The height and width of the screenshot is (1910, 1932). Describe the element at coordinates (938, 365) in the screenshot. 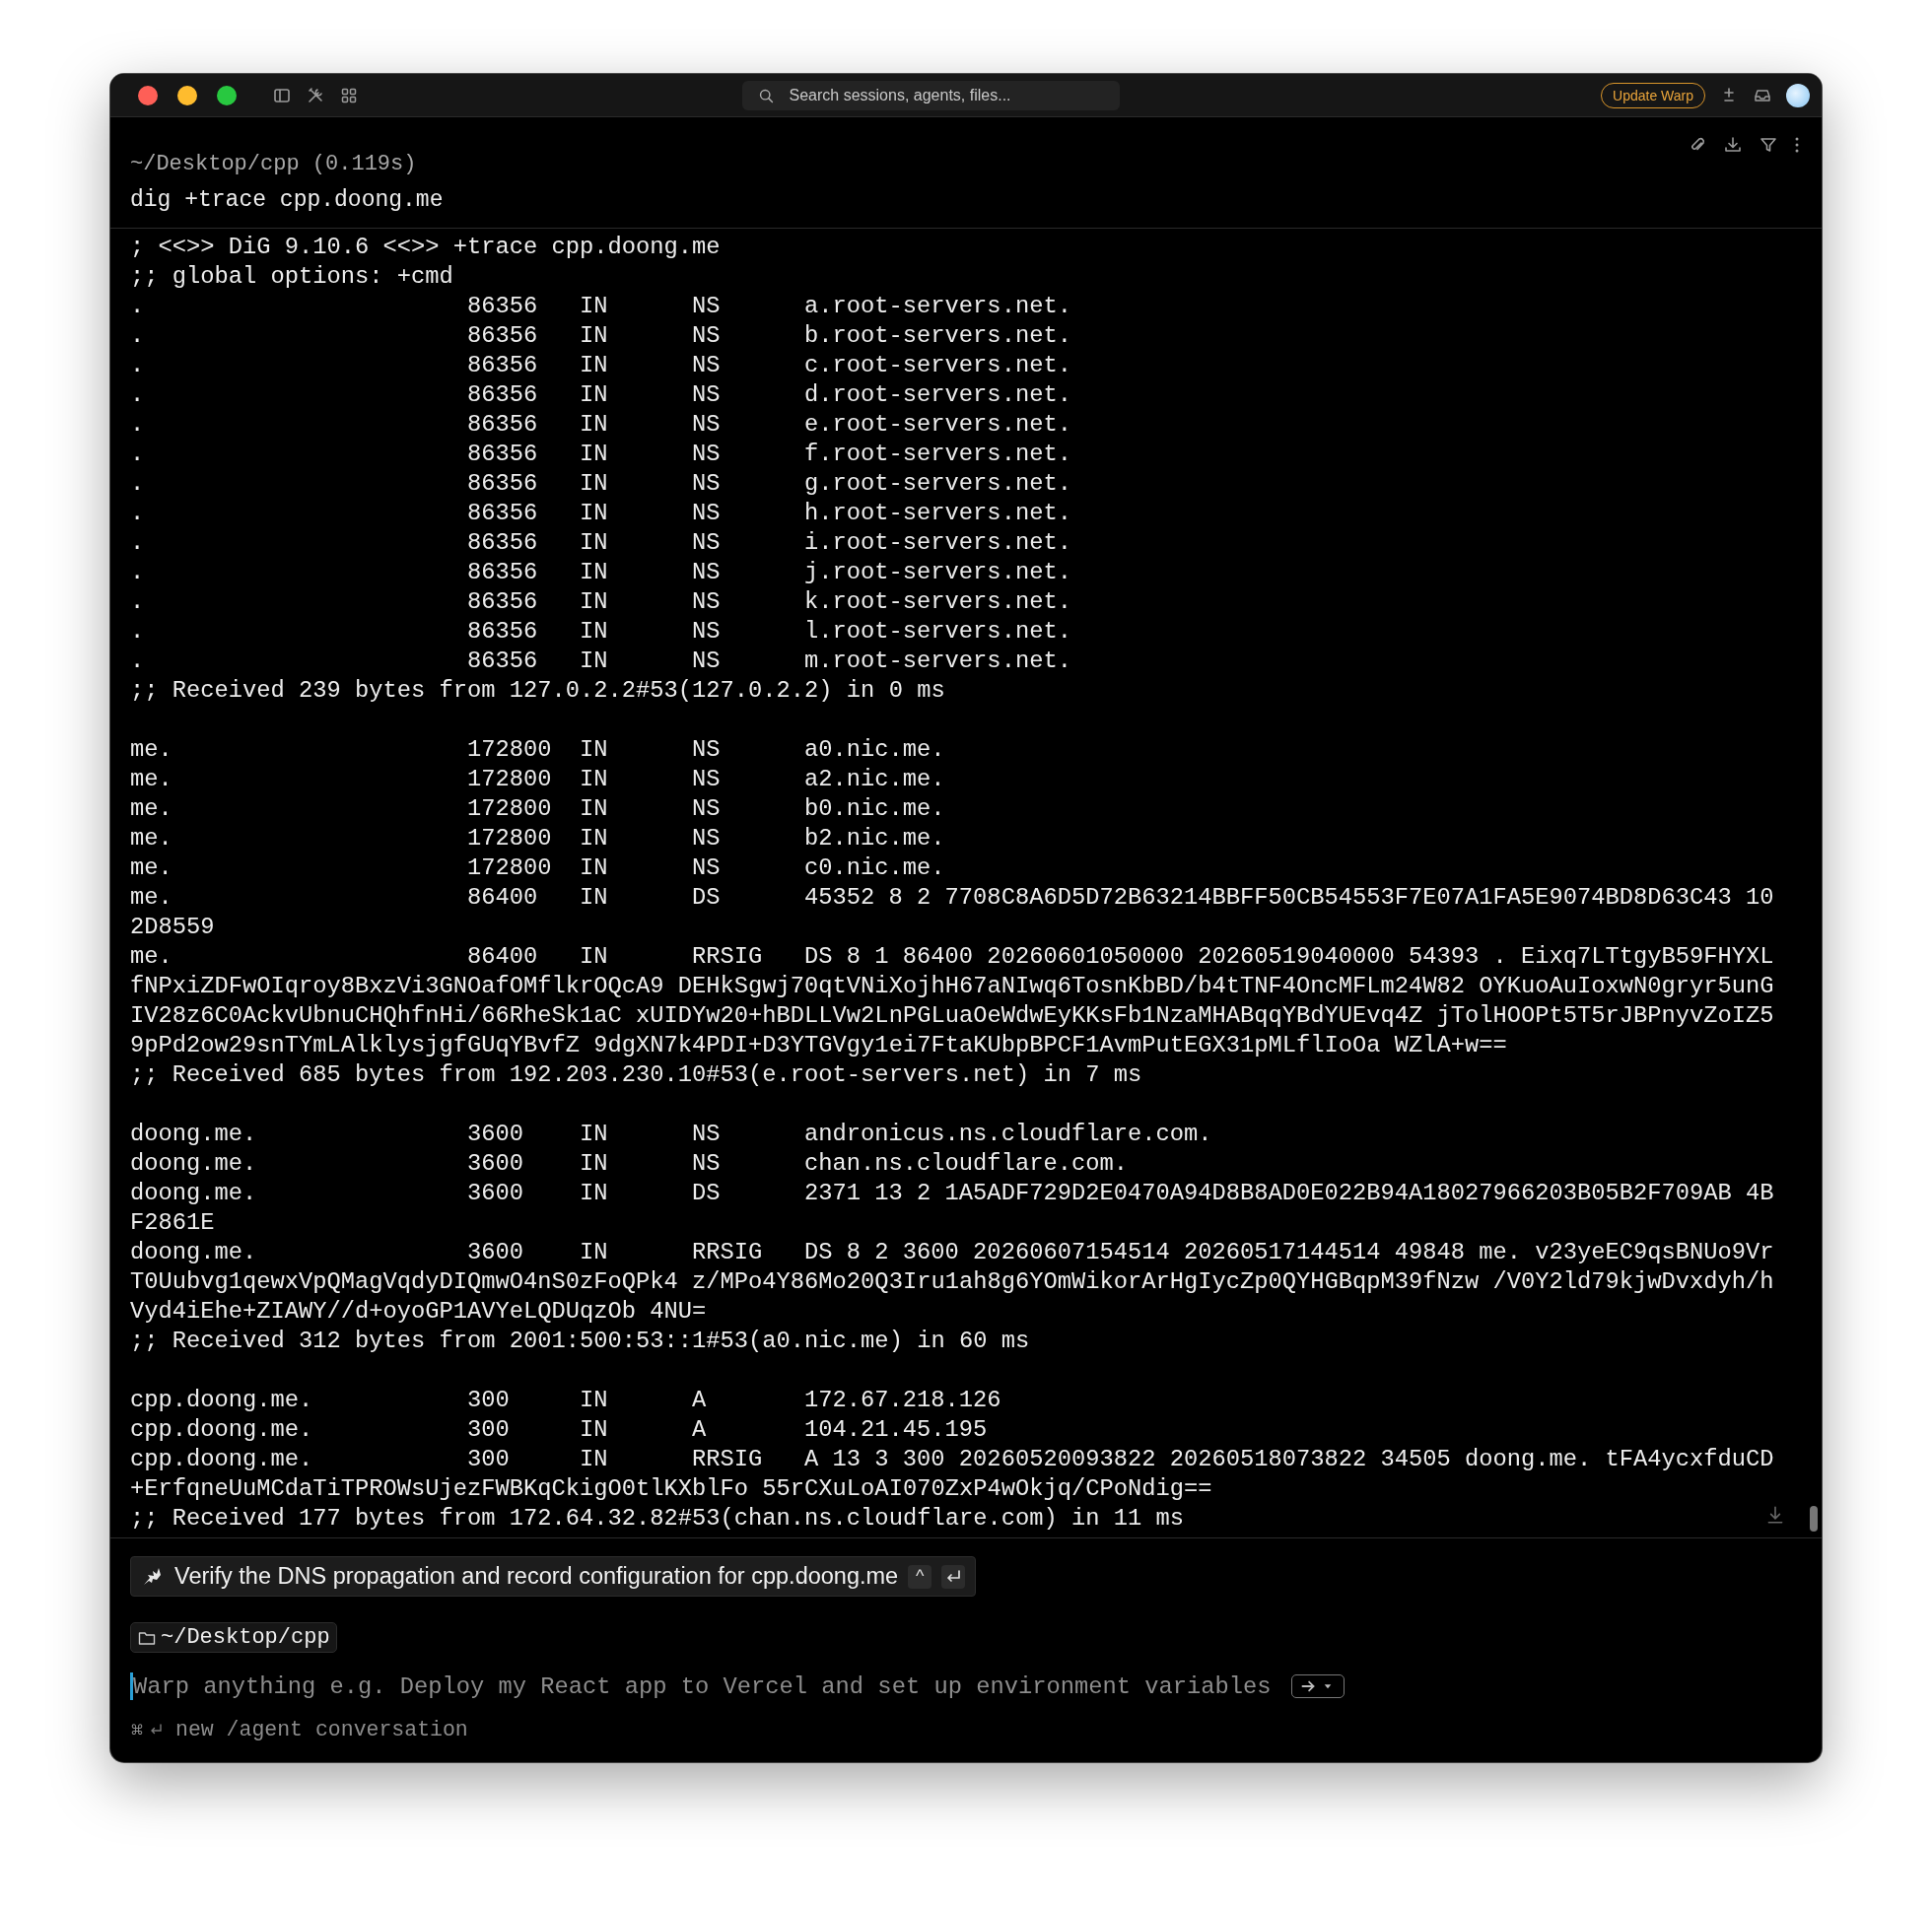

I see `record-data: c.root-servers.net.` at that location.